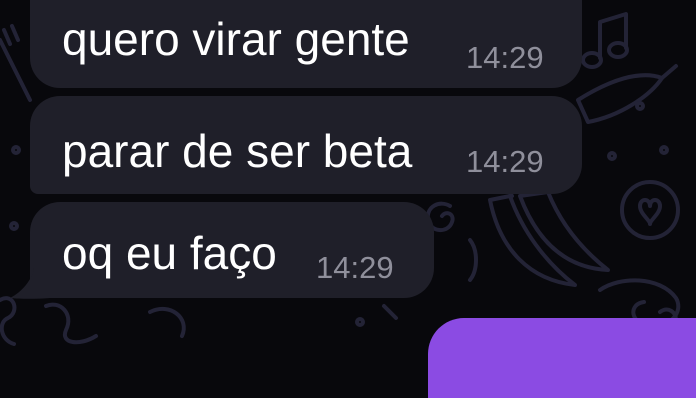  I want to click on message-text: oq eu faço, so click(169, 253).